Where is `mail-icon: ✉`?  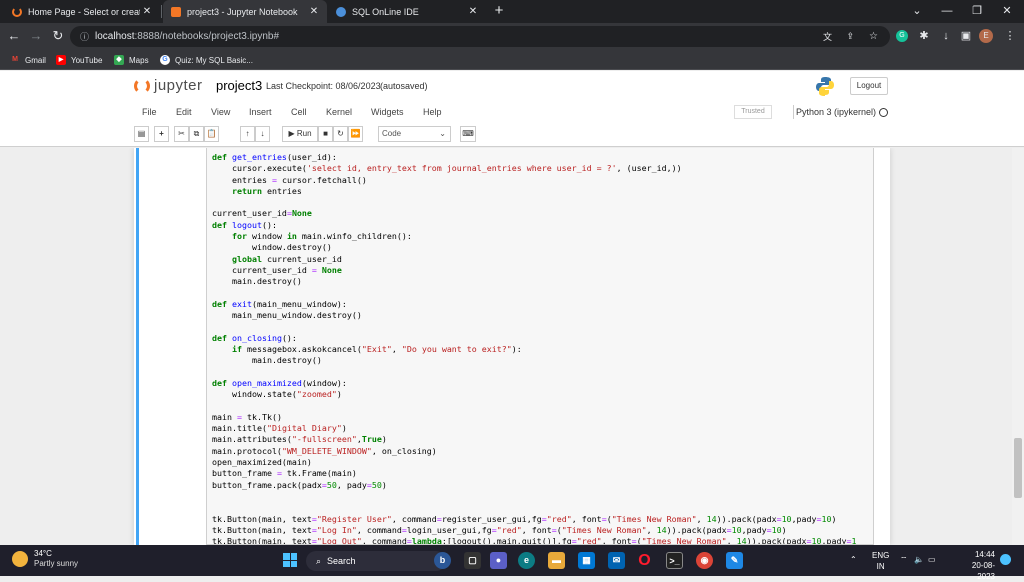
mail-icon: ✉ is located at coordinates (616, 560).